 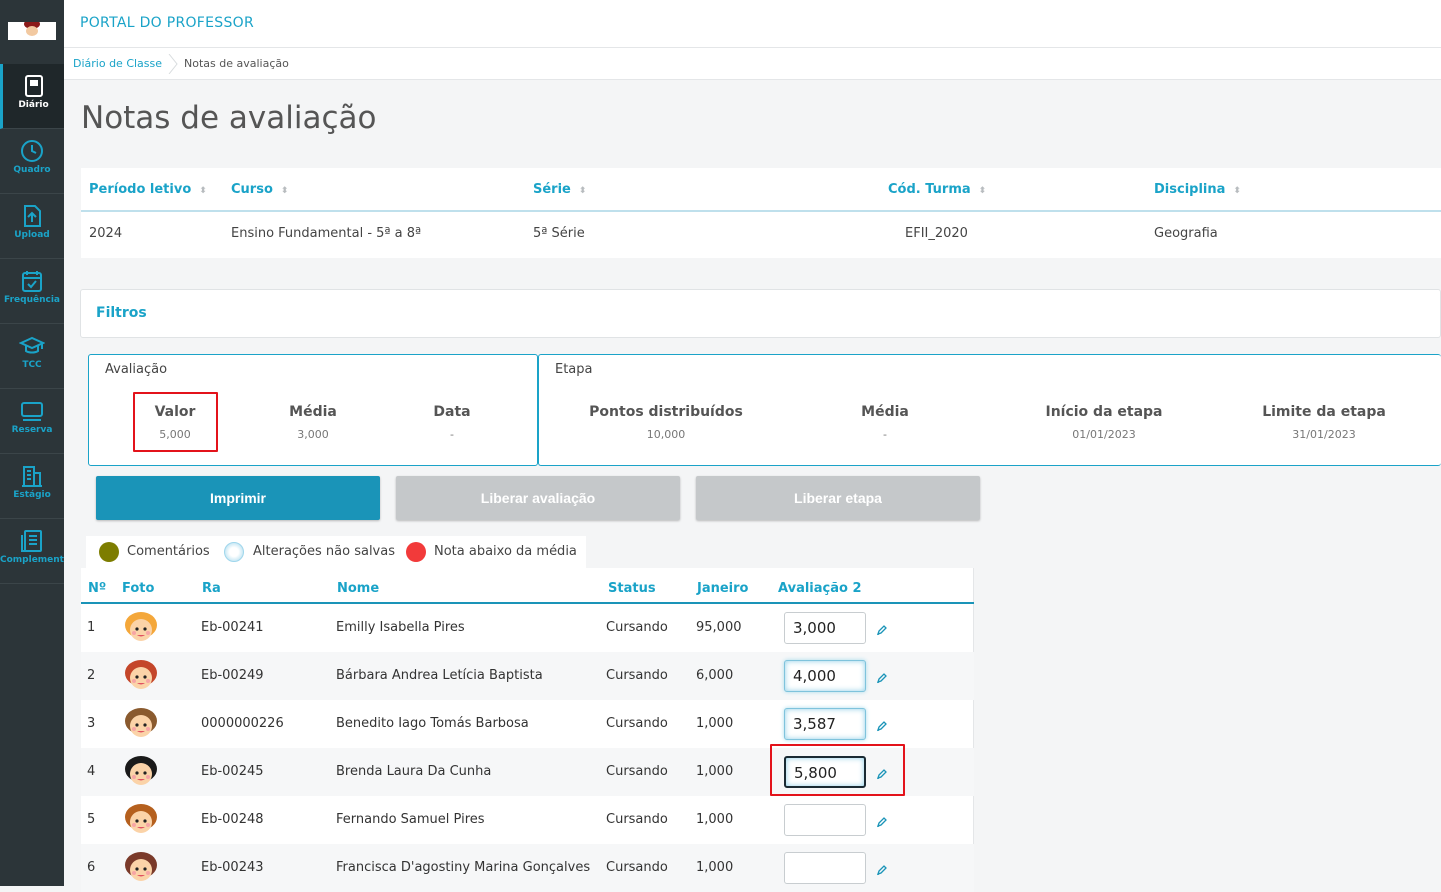 What do you see at coordinates (91, 867) in the screenshot?
I see `row-number: 6` at bounding box center [91, 867].